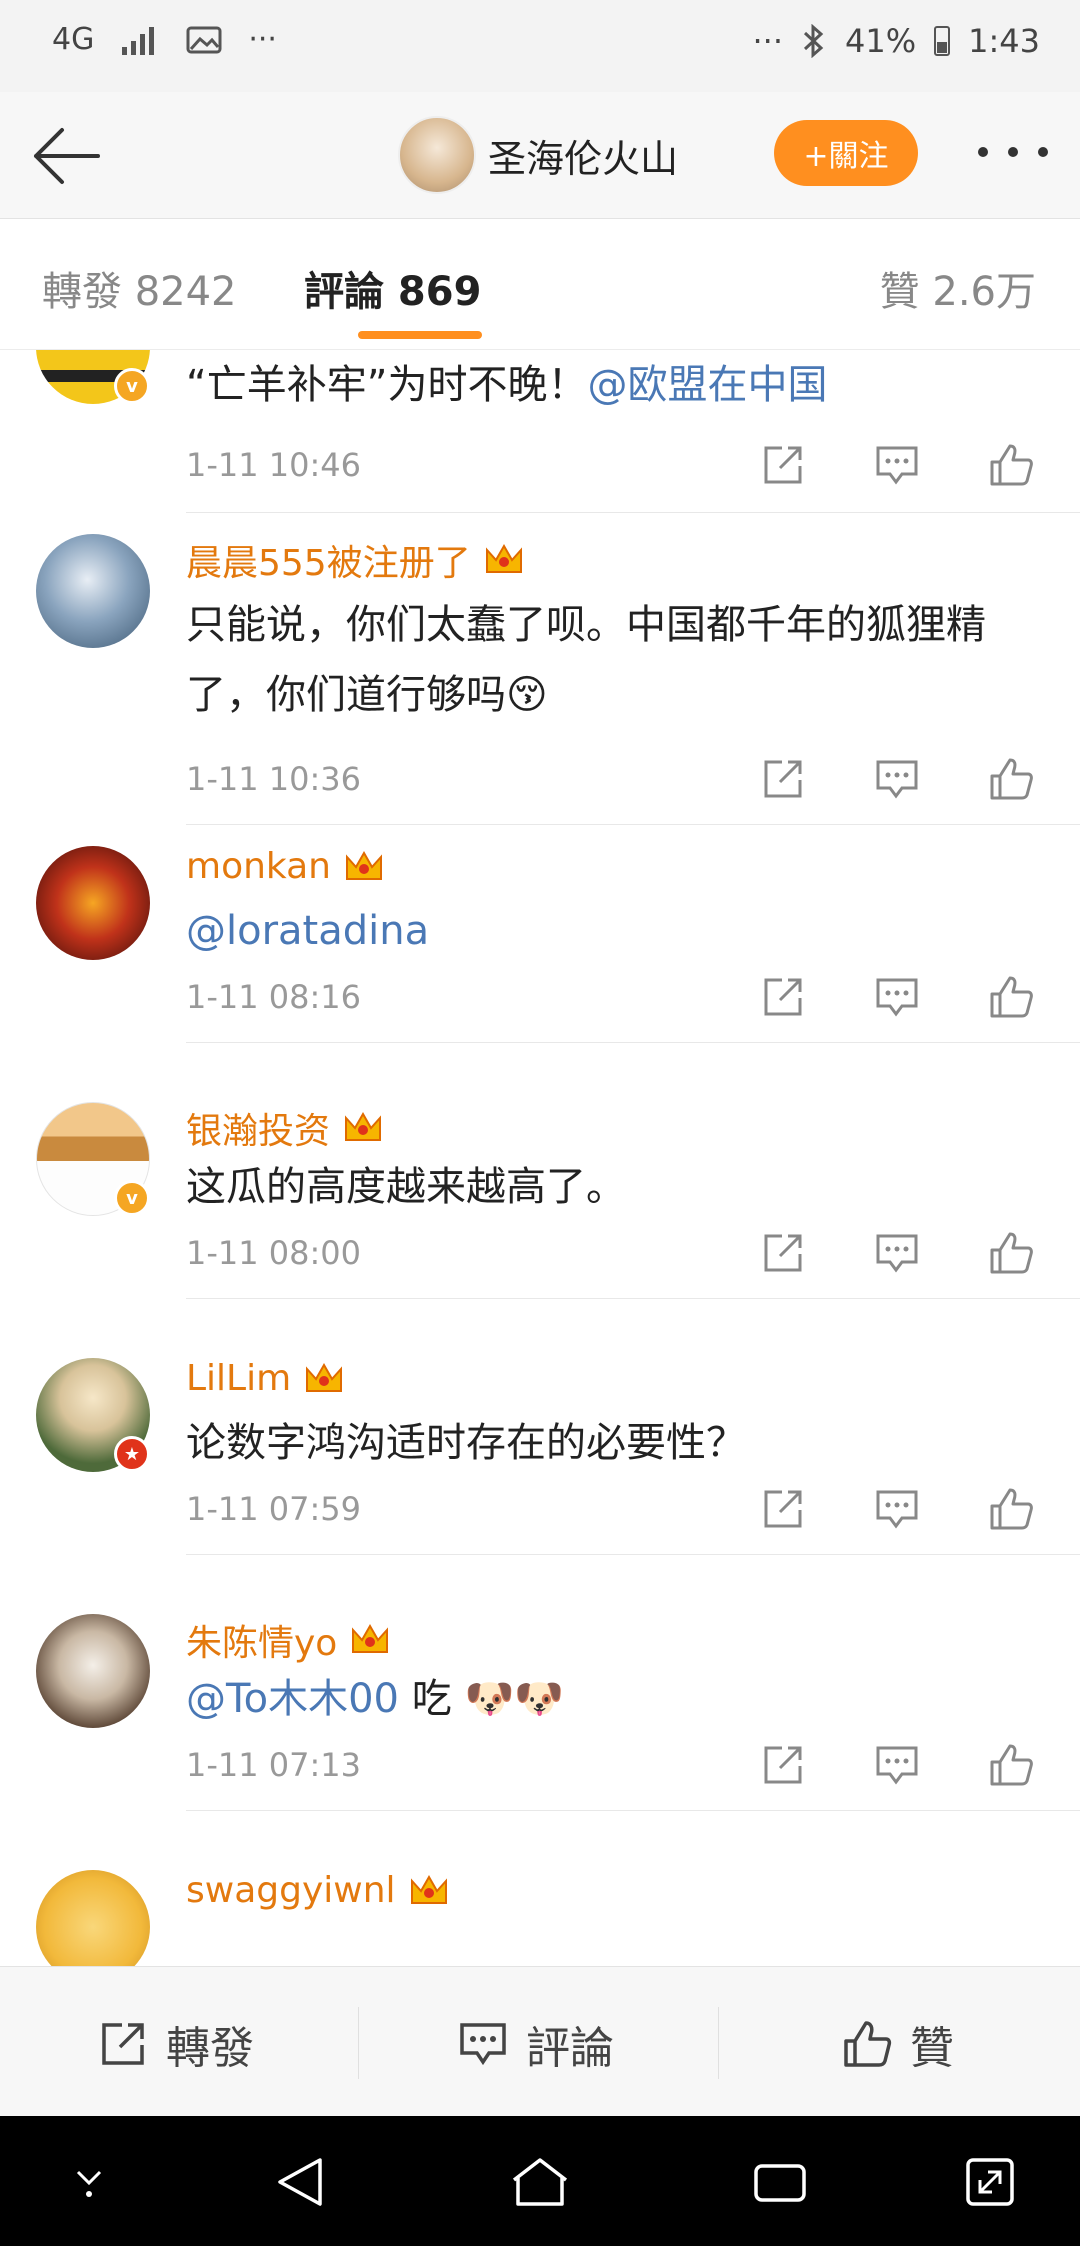  I want to click on bottom-action-bar: 轉發 評論 贊, so click(540, 2041).